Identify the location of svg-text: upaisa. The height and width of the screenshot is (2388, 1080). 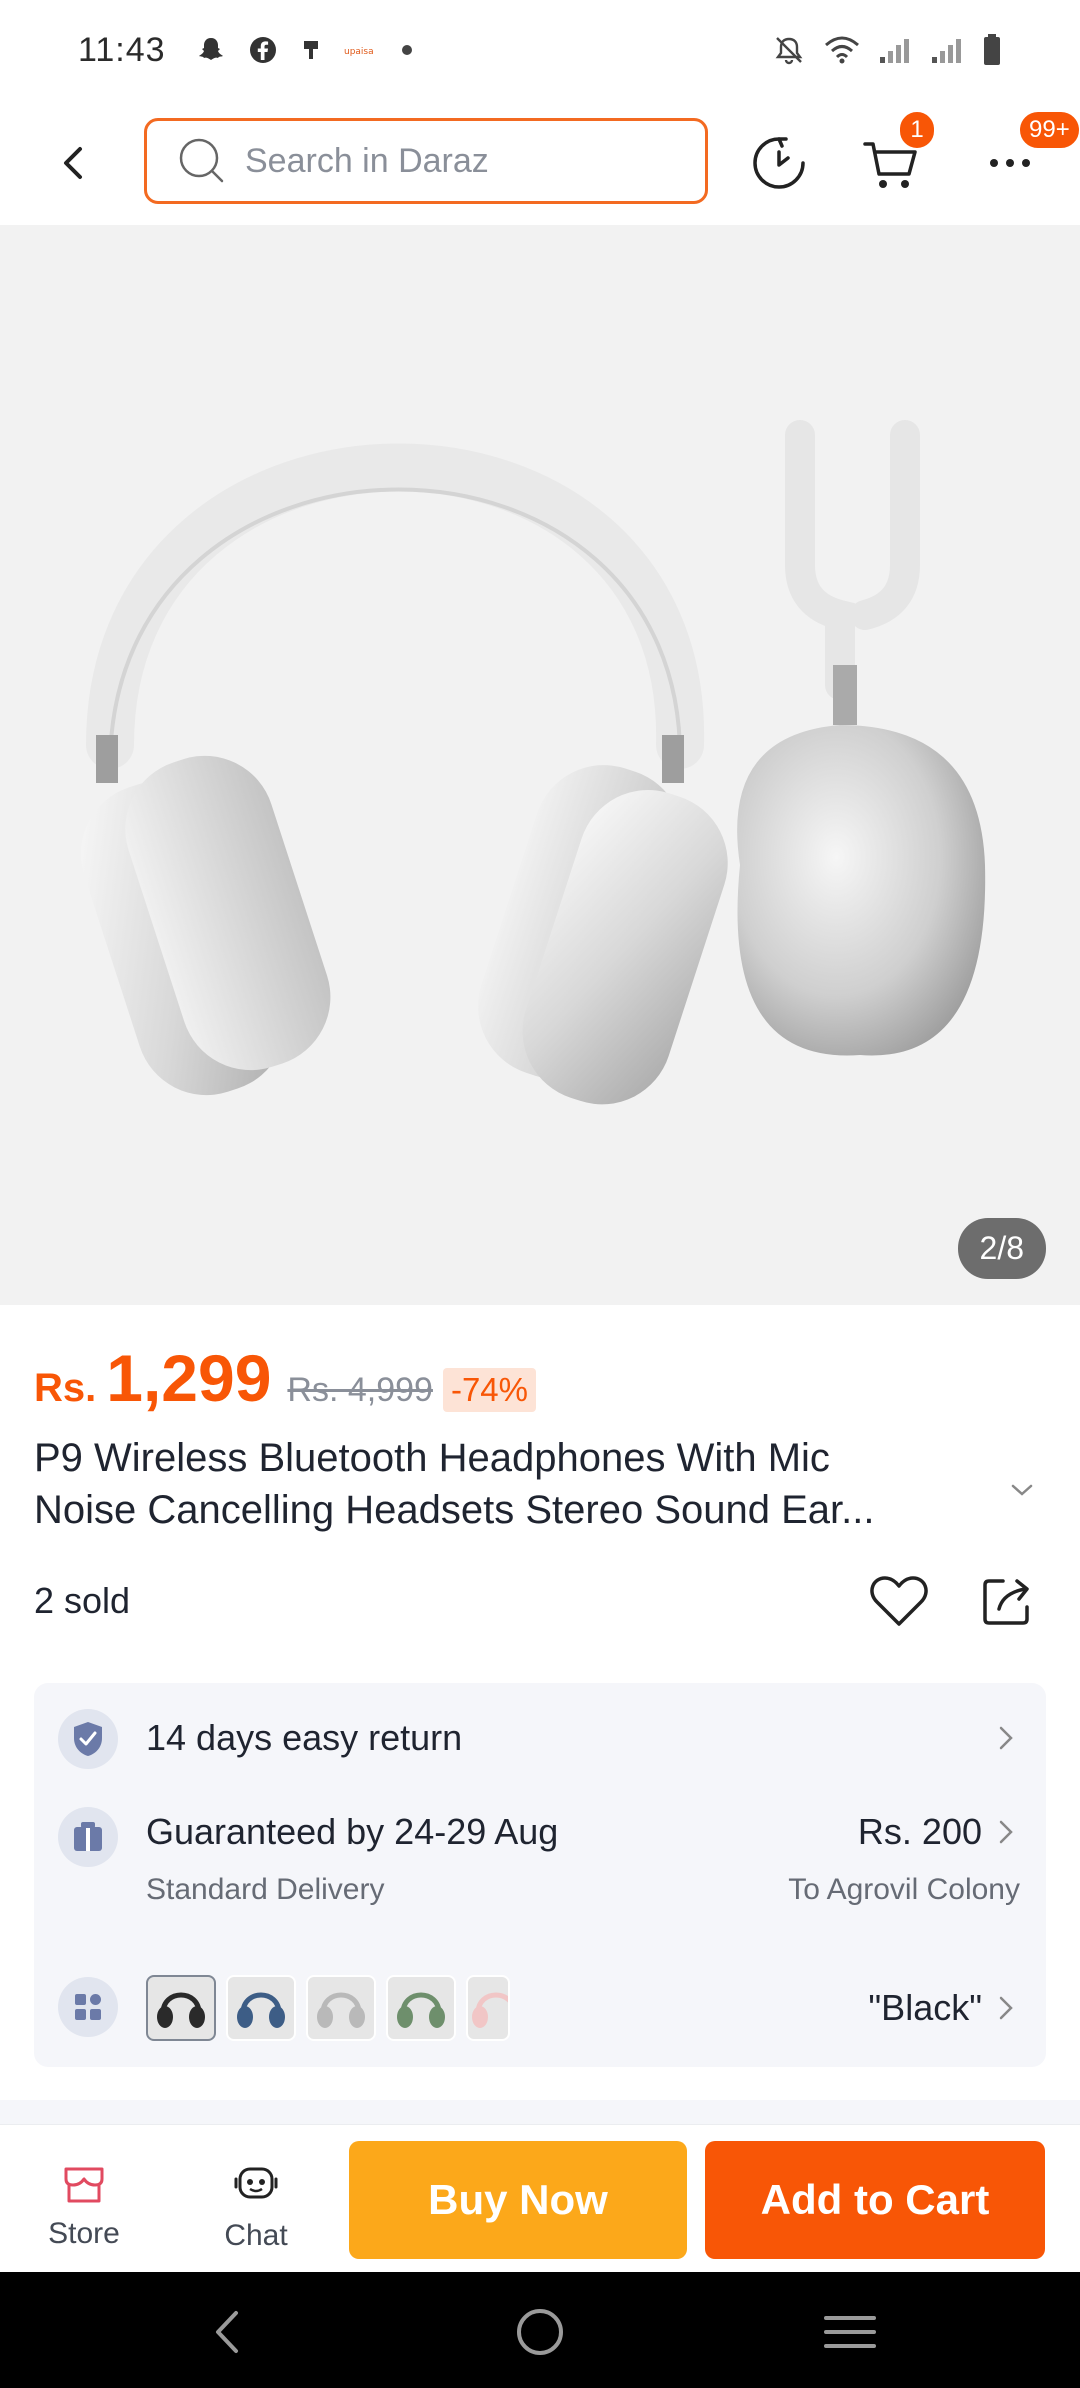
(359, 52).